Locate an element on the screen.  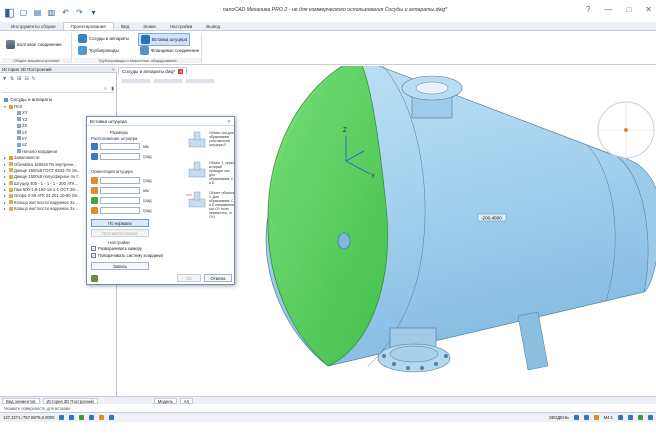
expand-icon: ⊞ is located at coordinates (19, 79).